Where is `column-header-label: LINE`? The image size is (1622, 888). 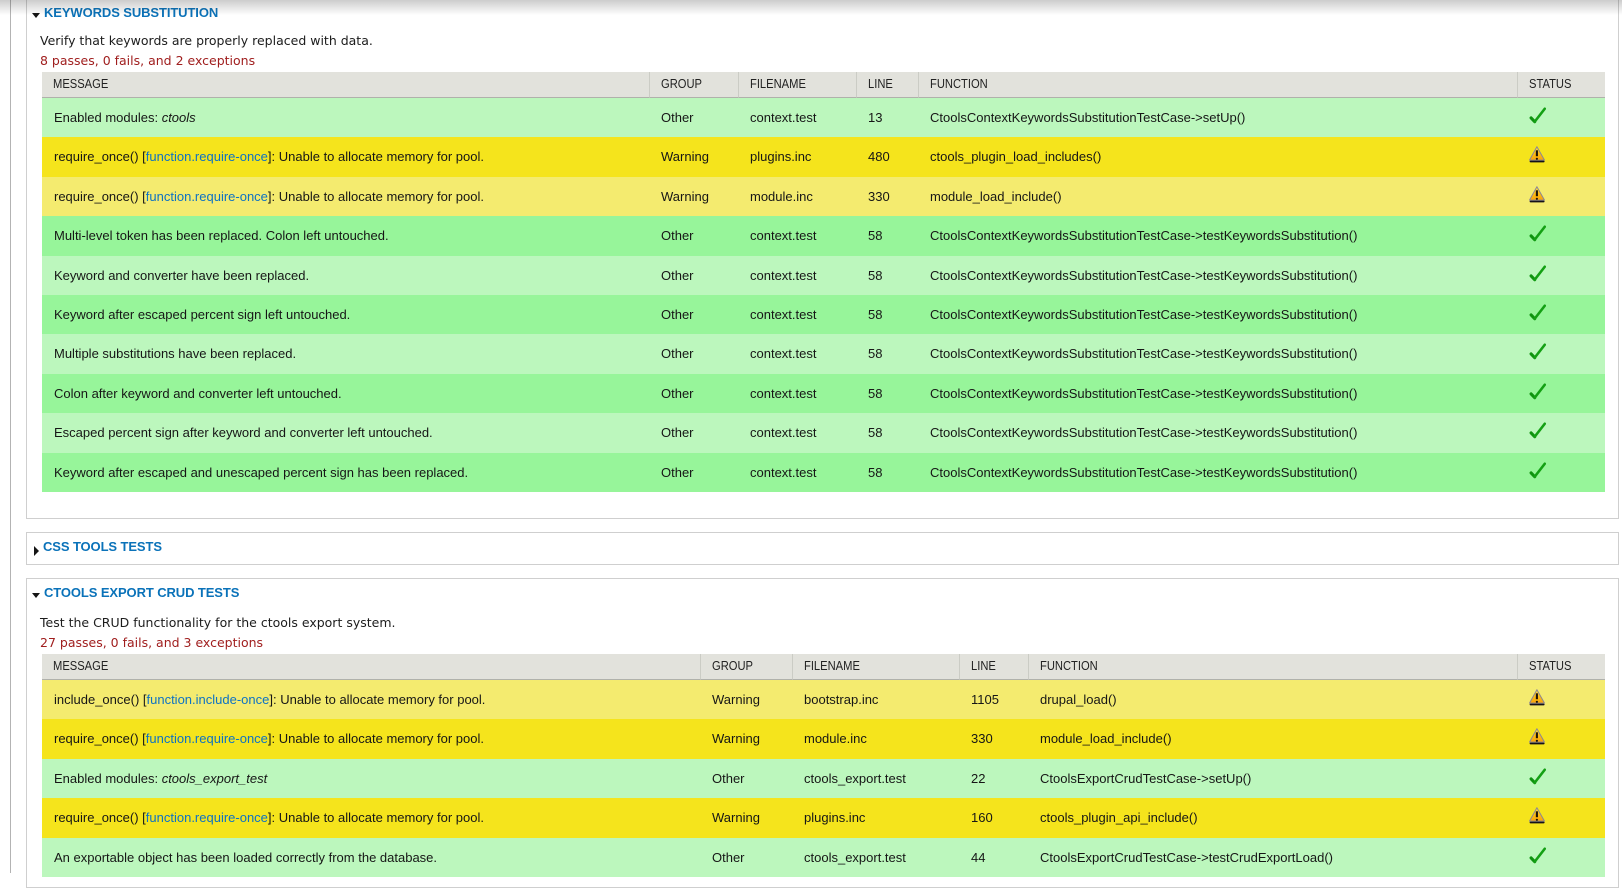
column-header-label: LINE is located at coordinates (880, 83).